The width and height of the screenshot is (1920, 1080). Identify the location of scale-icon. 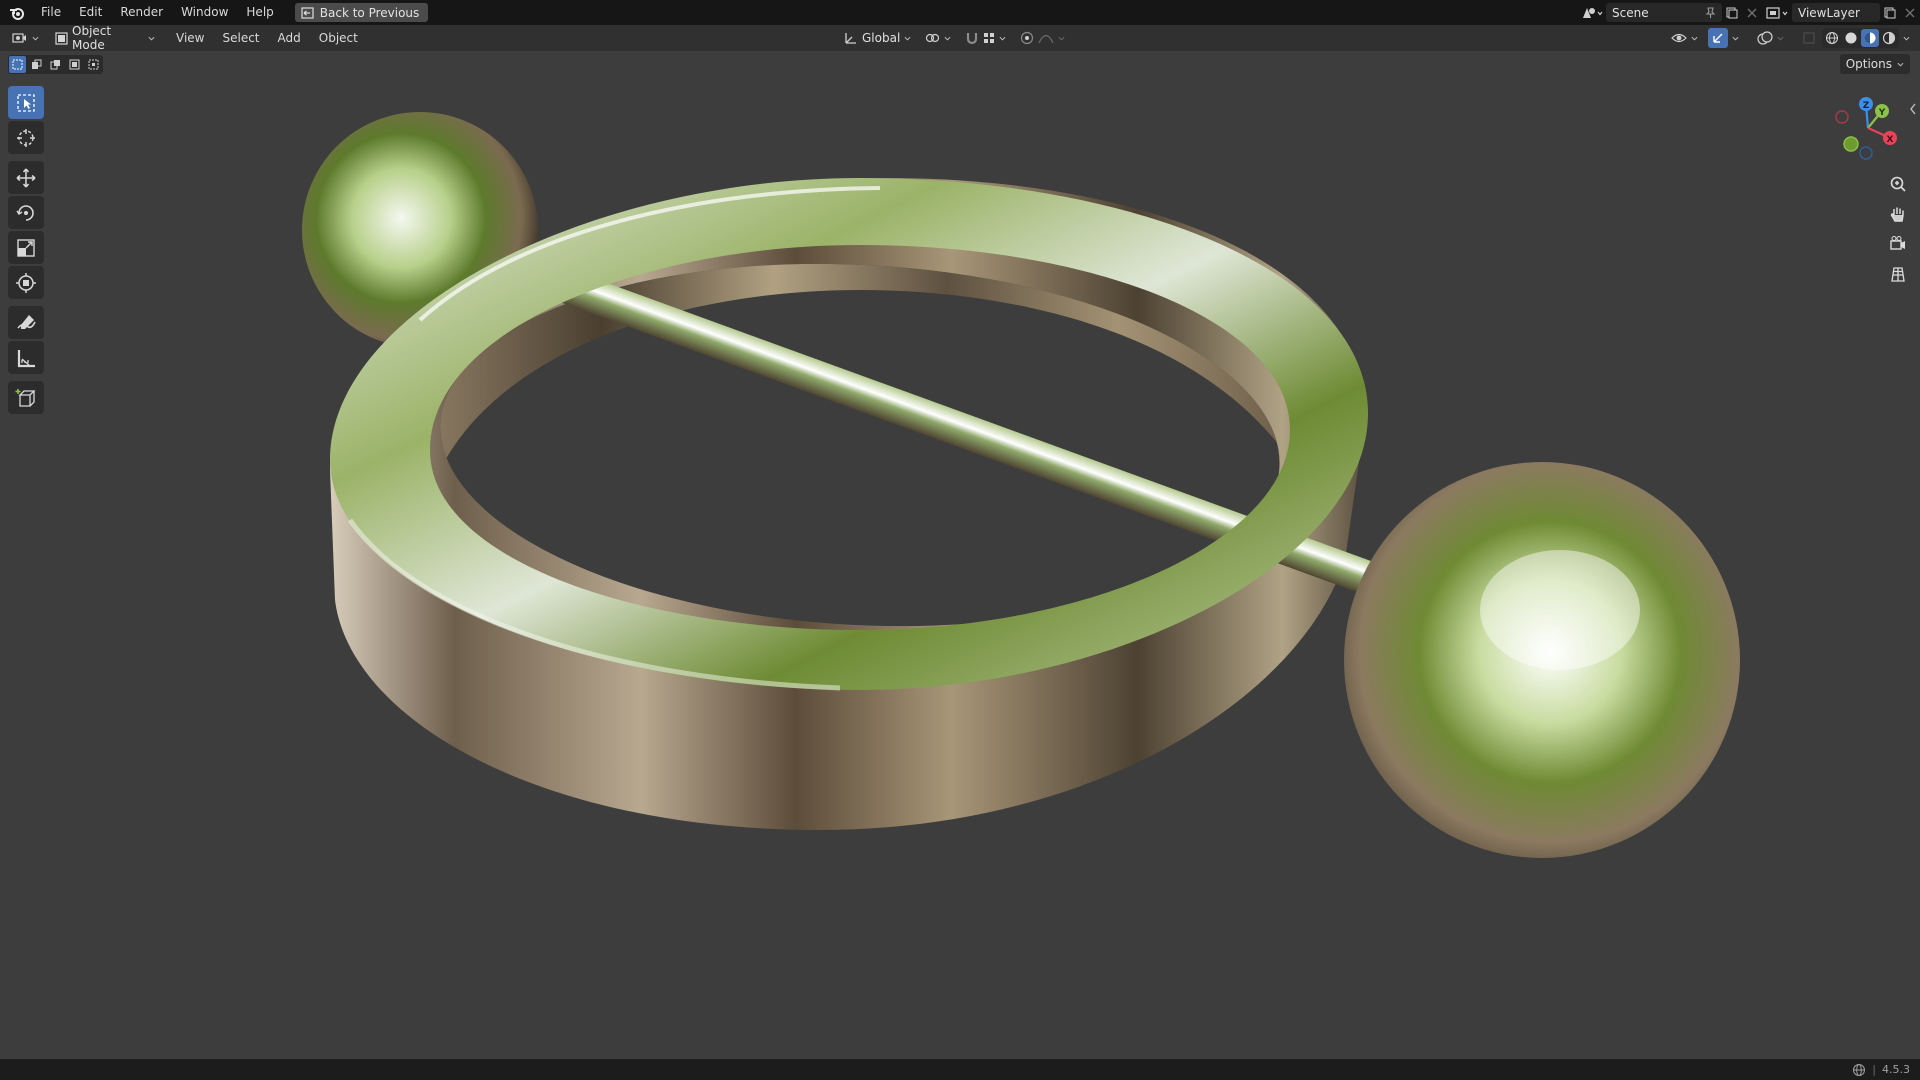
(26, 247).